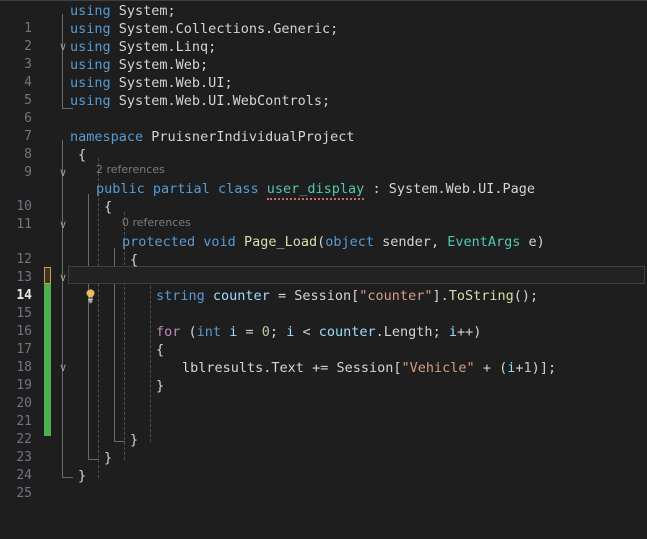 The width and height of the screenshot is (647, 539). I want to click on editor-line: 8 ∨ namespace PruisnerIndividualProject, so click(323, 153).